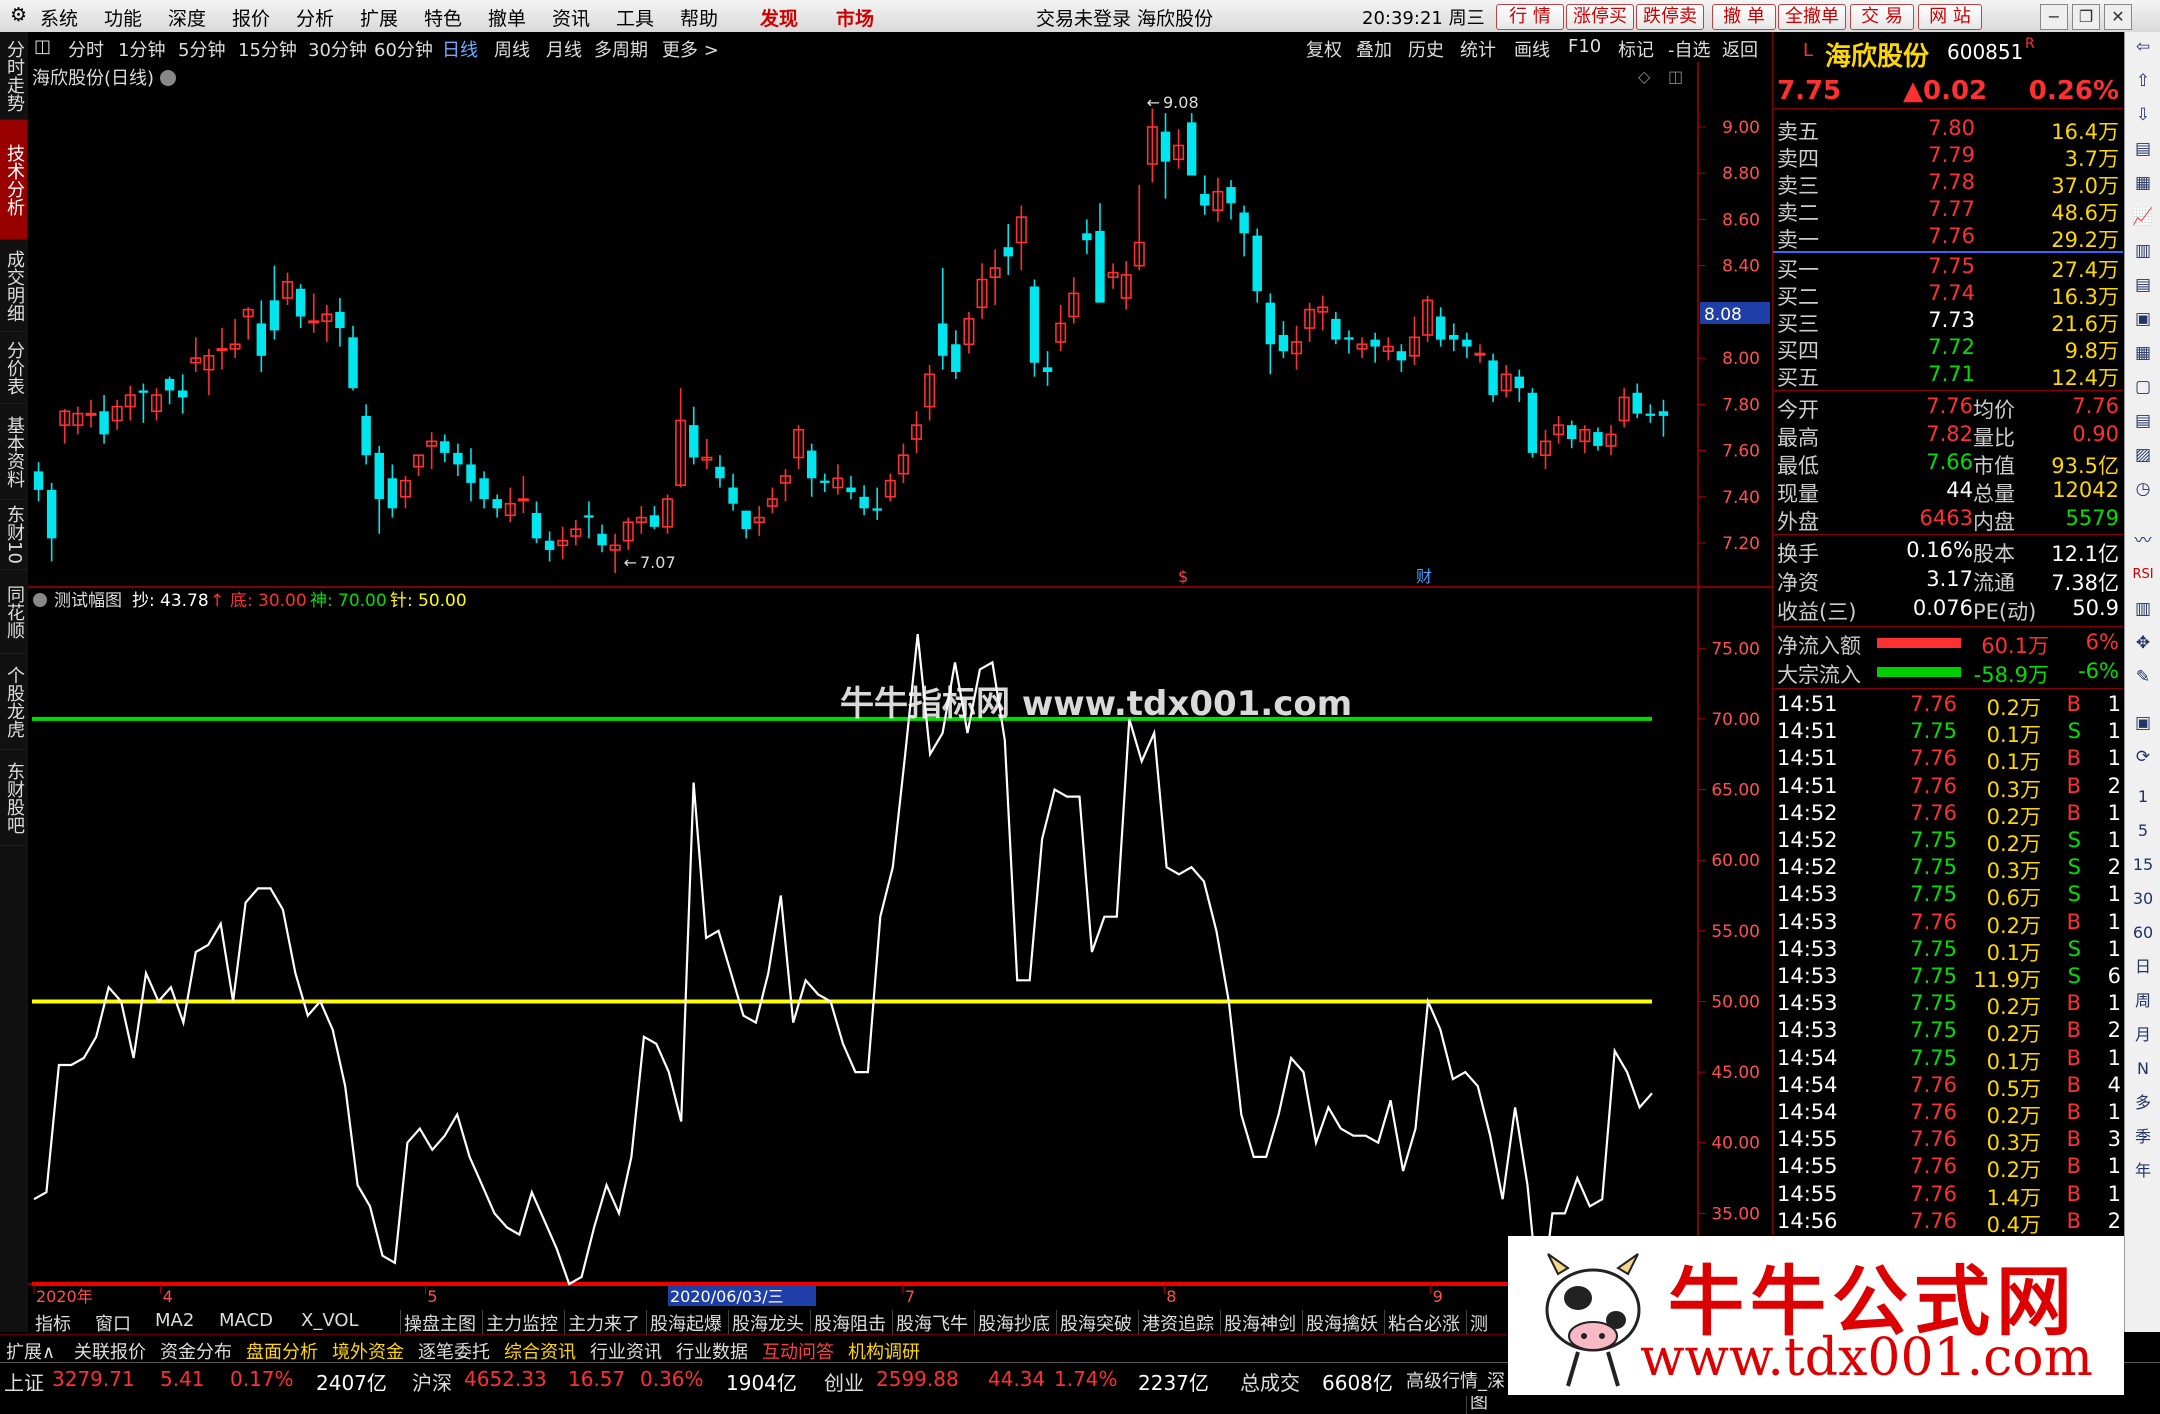  What do you see at coordinates (13, 535) in the screenshot?
I see `sidebar-tab-eastmoney10: 东财10` at bounding box center [13, 535].